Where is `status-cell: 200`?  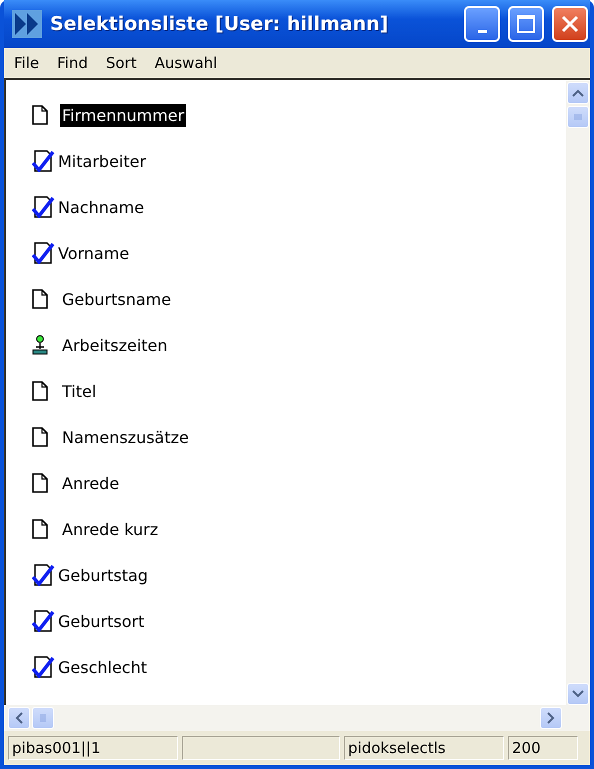
status-cell: 200 is located at coordinates (543, 748).